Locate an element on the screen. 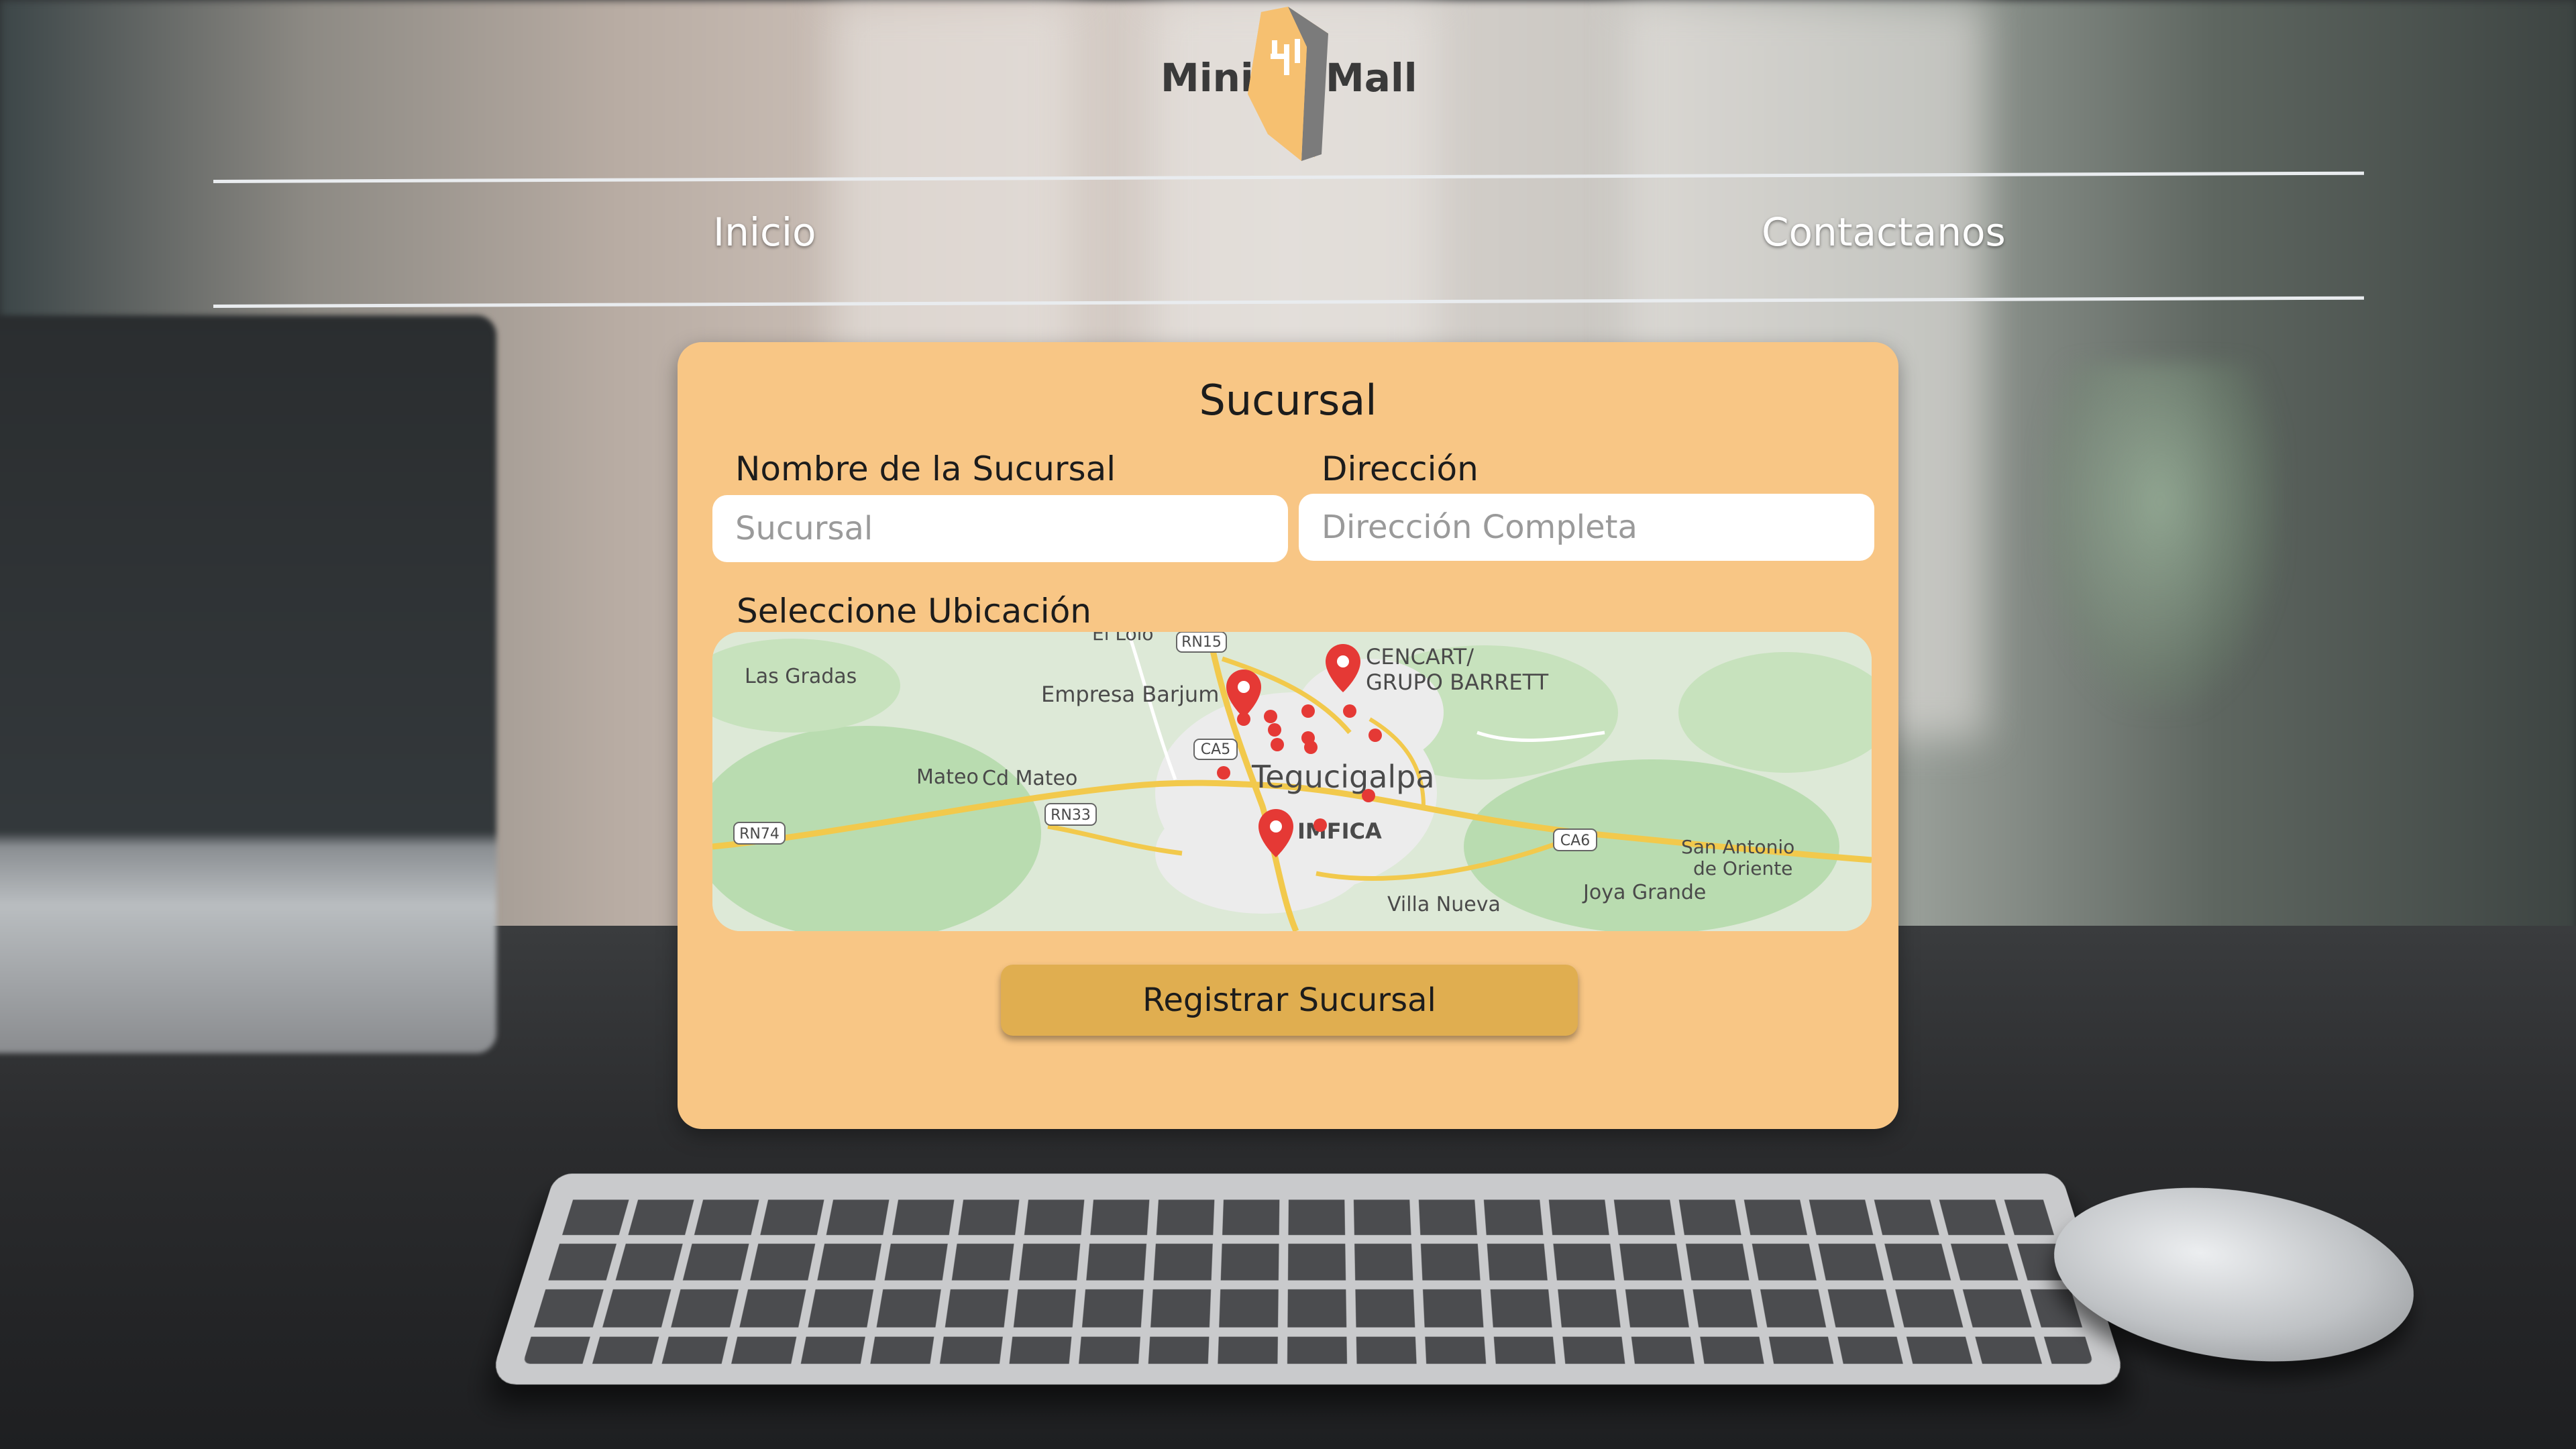 This screenshot has width=2576, height=1449. route-shield: CA6 is located at coordinates (1575, 839).